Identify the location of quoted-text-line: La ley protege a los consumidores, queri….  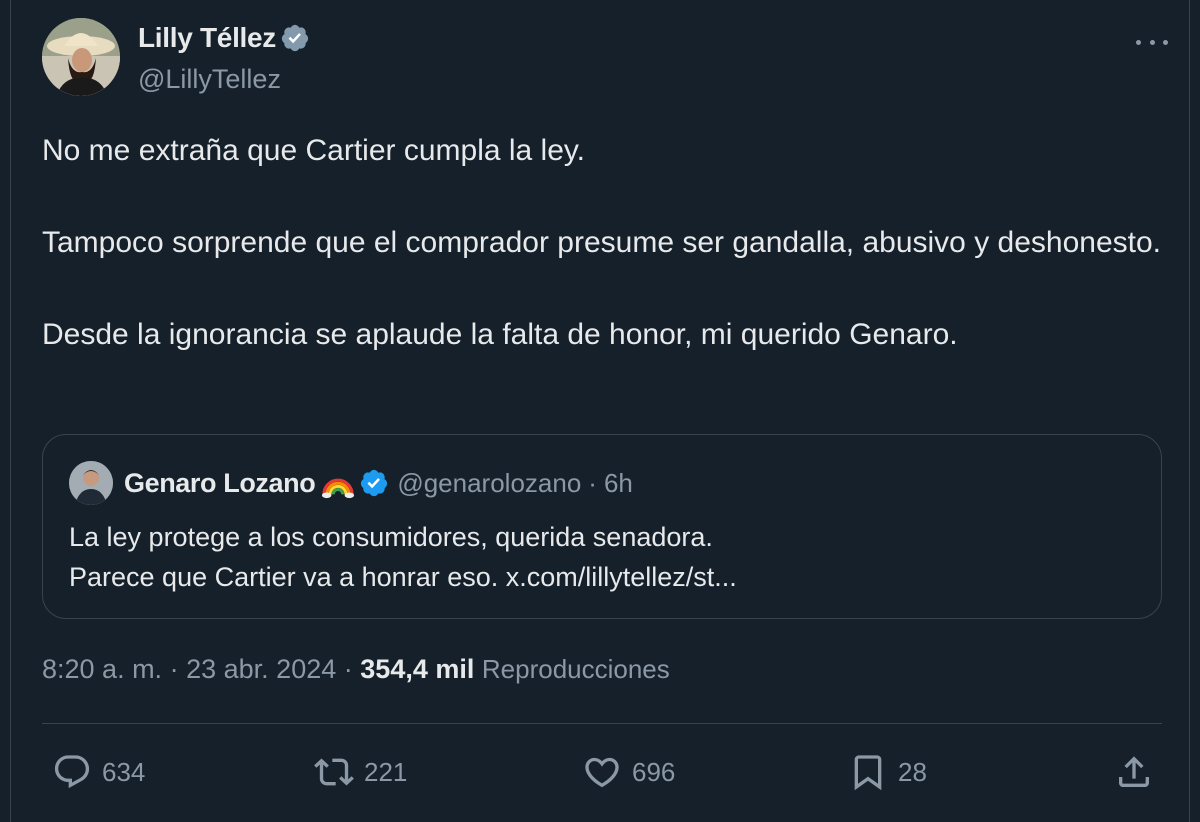
(391, 537).